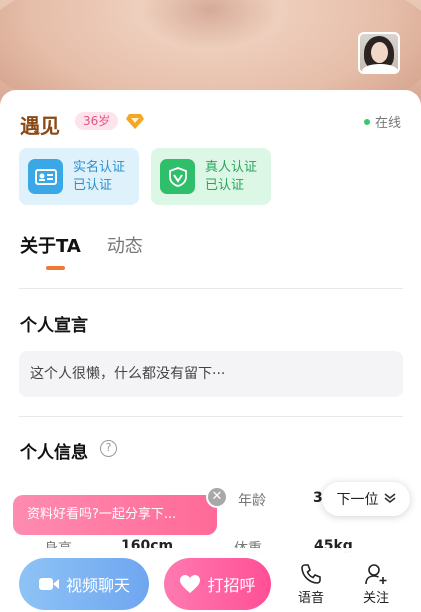 This screenshot has width=421, height=612. Describe the element at coordinates (40, 126) in the screenshot. I see `user-name: 遇见` at that location.